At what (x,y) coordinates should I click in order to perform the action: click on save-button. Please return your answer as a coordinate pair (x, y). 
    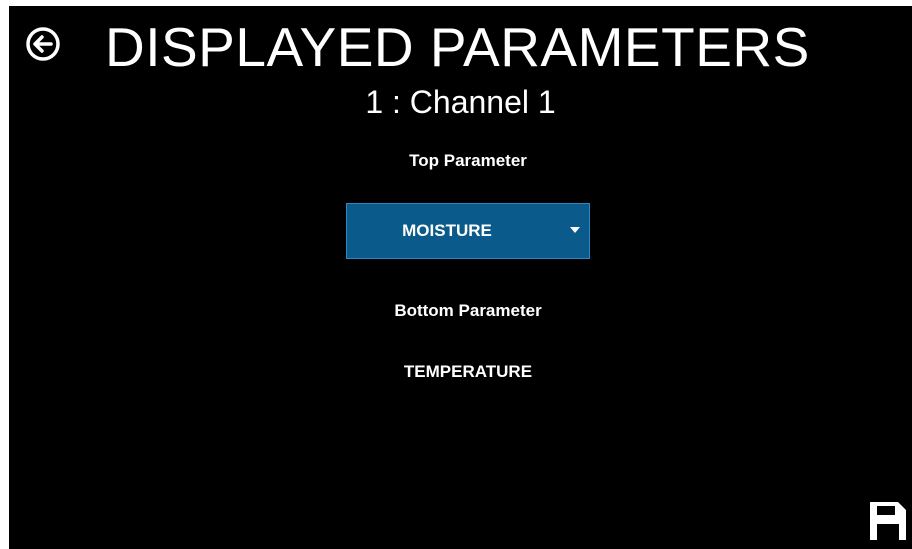
    Looking at the image, I should click on (888, 521).